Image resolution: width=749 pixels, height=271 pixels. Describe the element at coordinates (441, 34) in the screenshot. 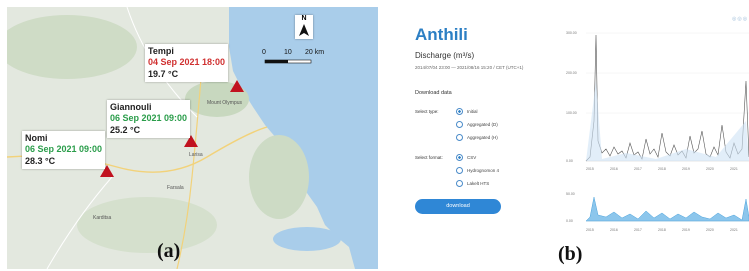

I see `station-title: Anthili` at that location.